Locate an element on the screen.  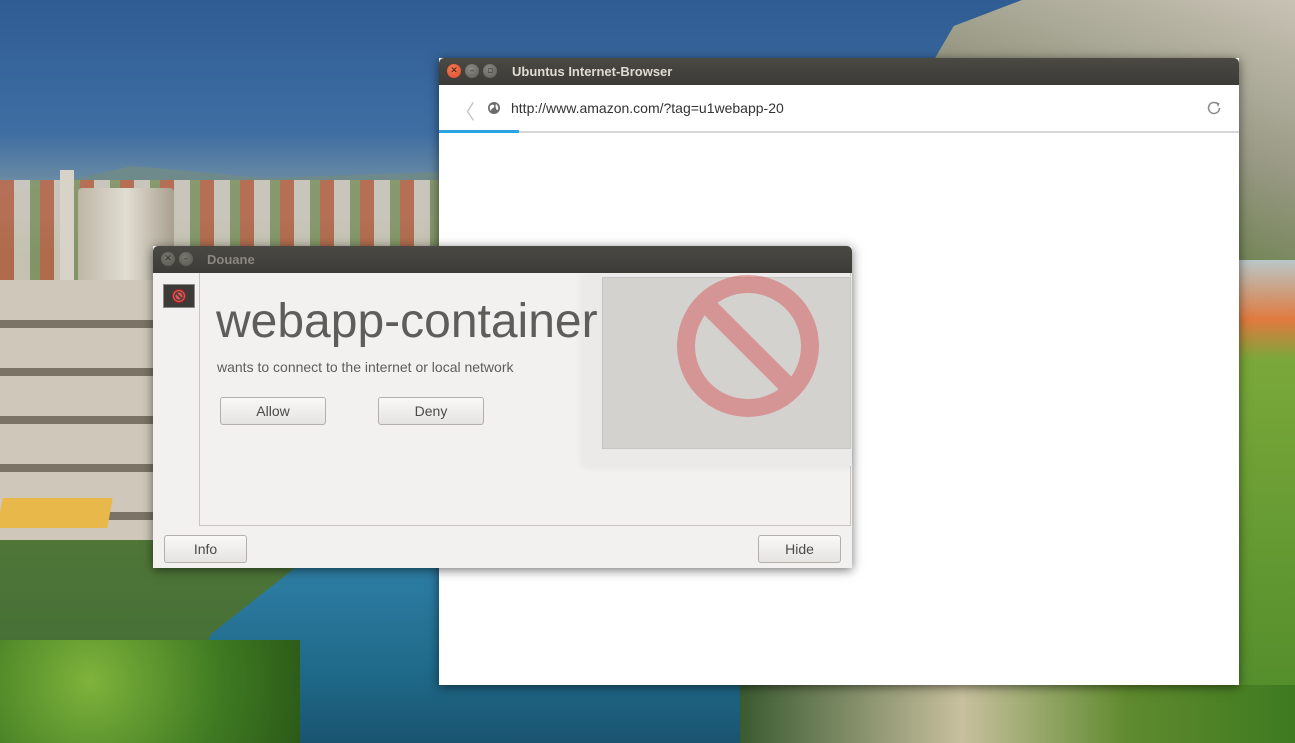
browser-title: Ubuntus Internet-Browser is located at coordinates (592, 71).